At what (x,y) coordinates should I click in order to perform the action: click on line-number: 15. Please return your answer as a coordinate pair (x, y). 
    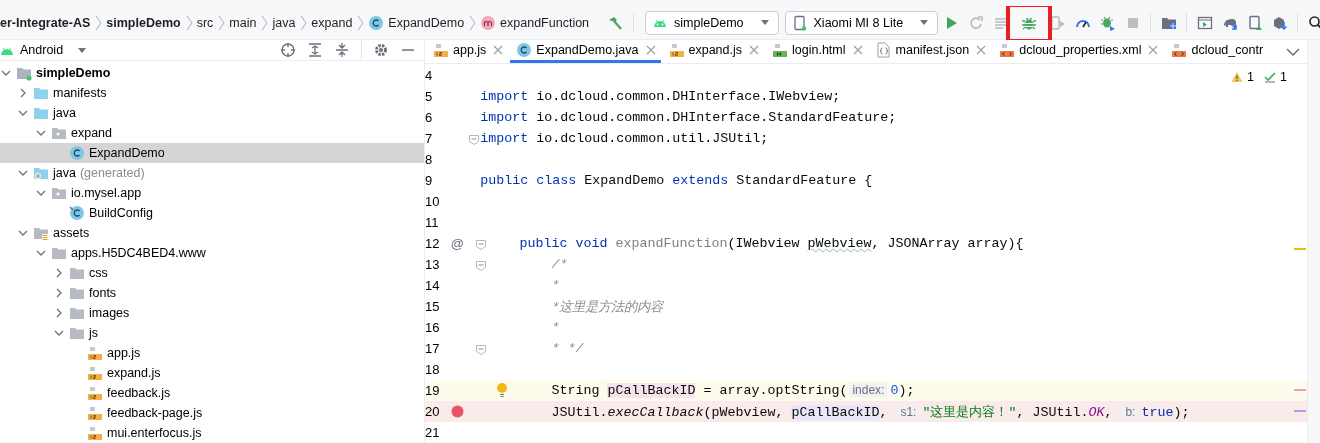
    Looking at the image, I should click on (432, 306).